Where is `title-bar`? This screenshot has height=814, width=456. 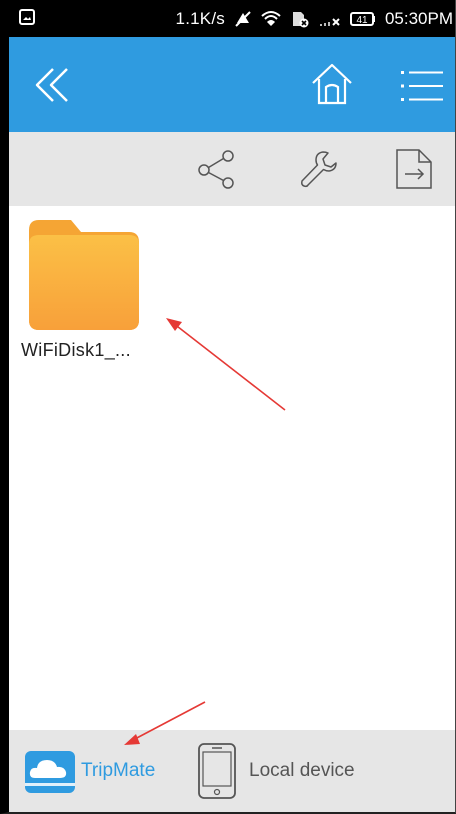
title-bar is located at coordinates (232, 84).